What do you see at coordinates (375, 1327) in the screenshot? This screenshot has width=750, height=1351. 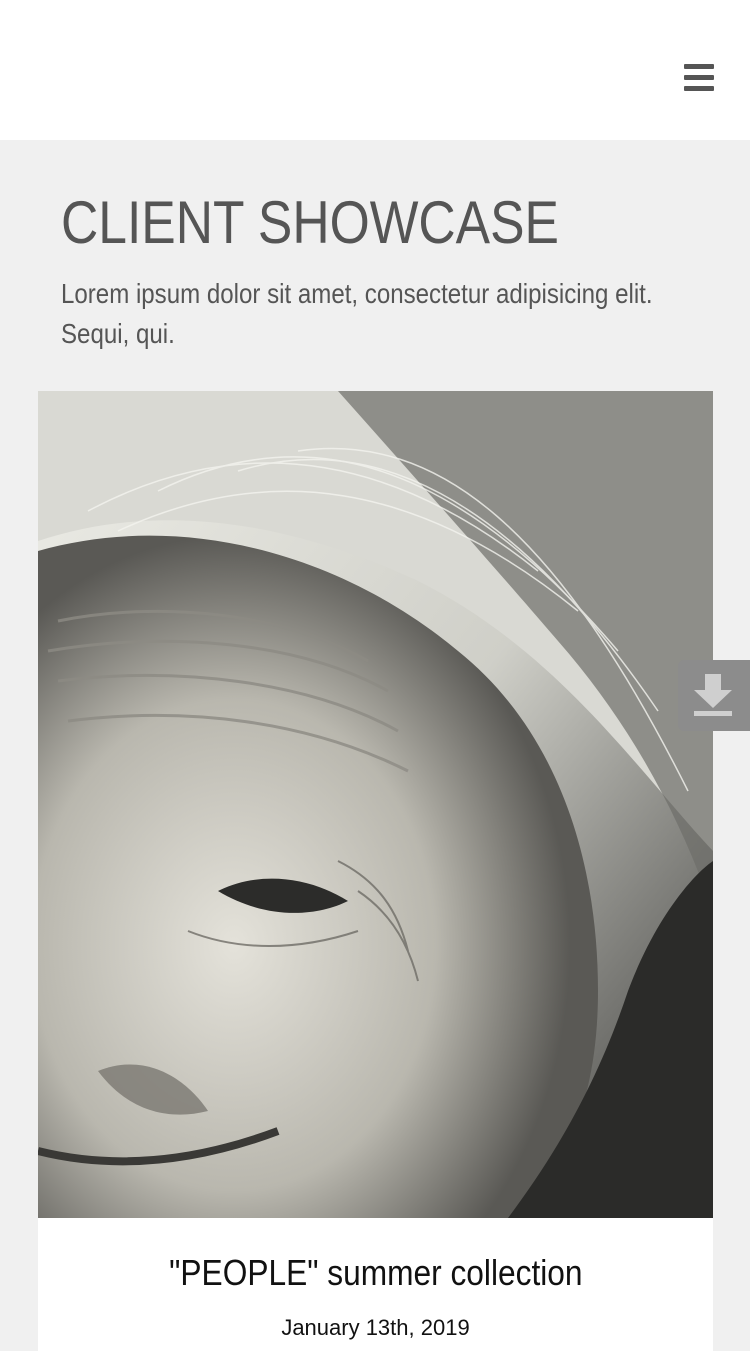 I see `card-date: January 13th, 2019` at bounding box center [375, 1327].